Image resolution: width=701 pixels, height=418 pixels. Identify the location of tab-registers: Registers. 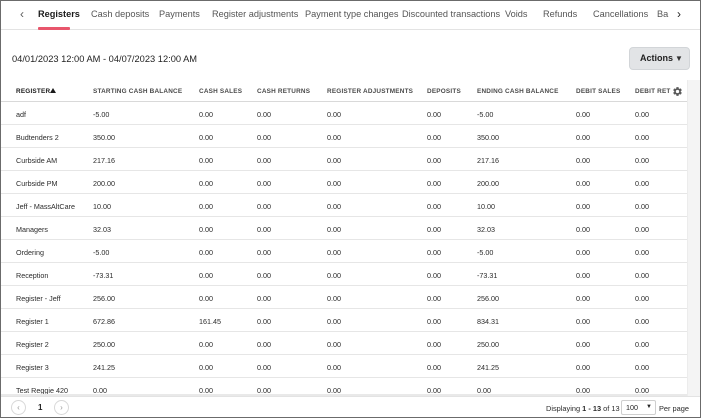
(59, 14).